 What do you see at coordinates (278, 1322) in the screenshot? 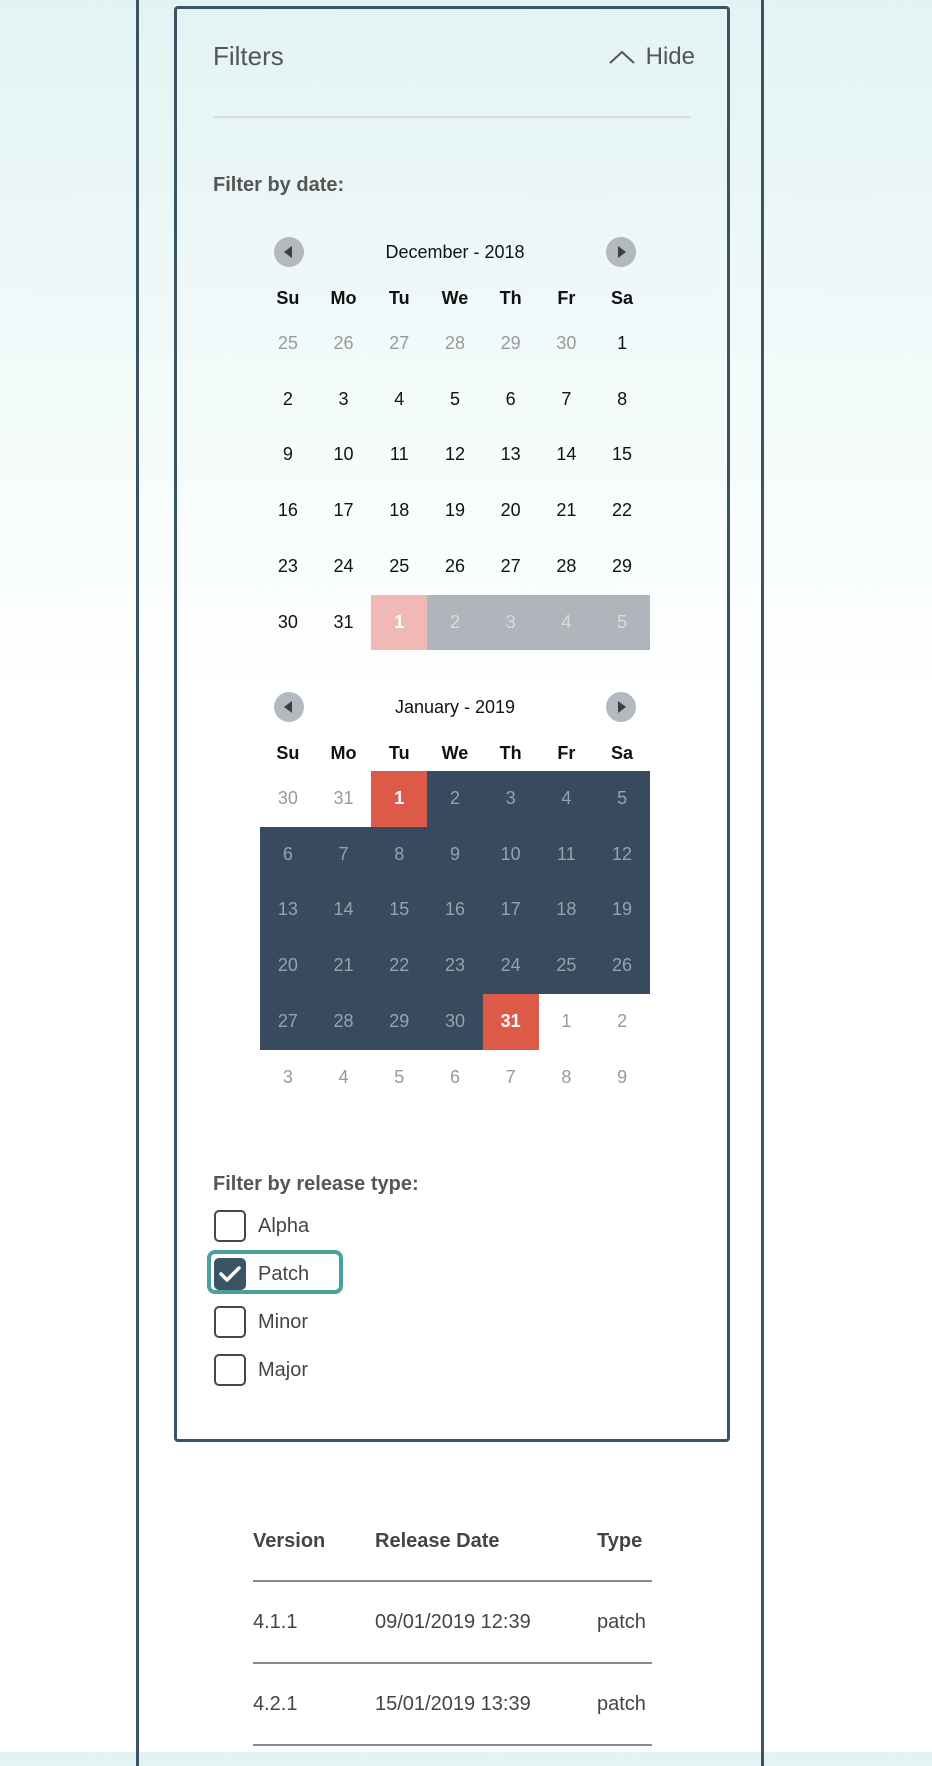
I see `release-type-minor-checkbox: Minor` at bounding box center [278, 1322].